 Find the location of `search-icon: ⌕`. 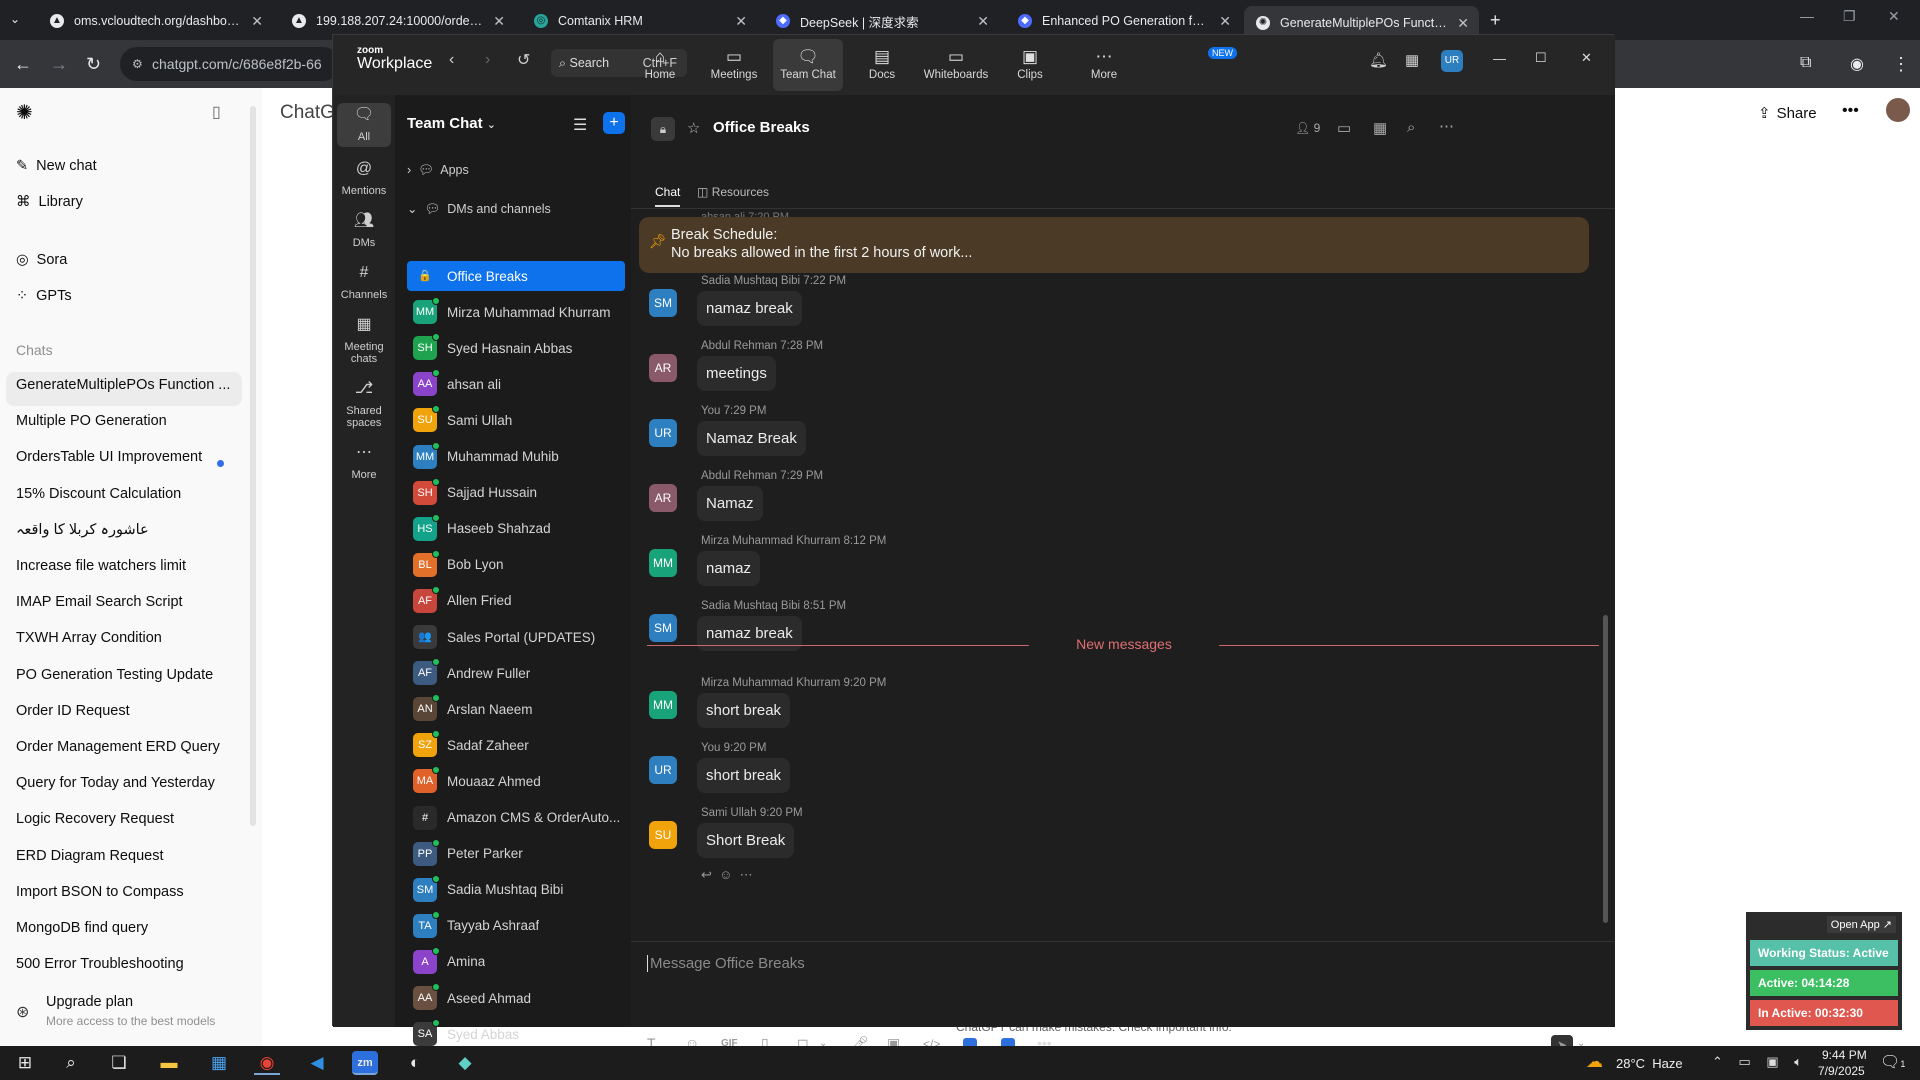

search-icon: ⌕ is located at coordinates (1411, 127).